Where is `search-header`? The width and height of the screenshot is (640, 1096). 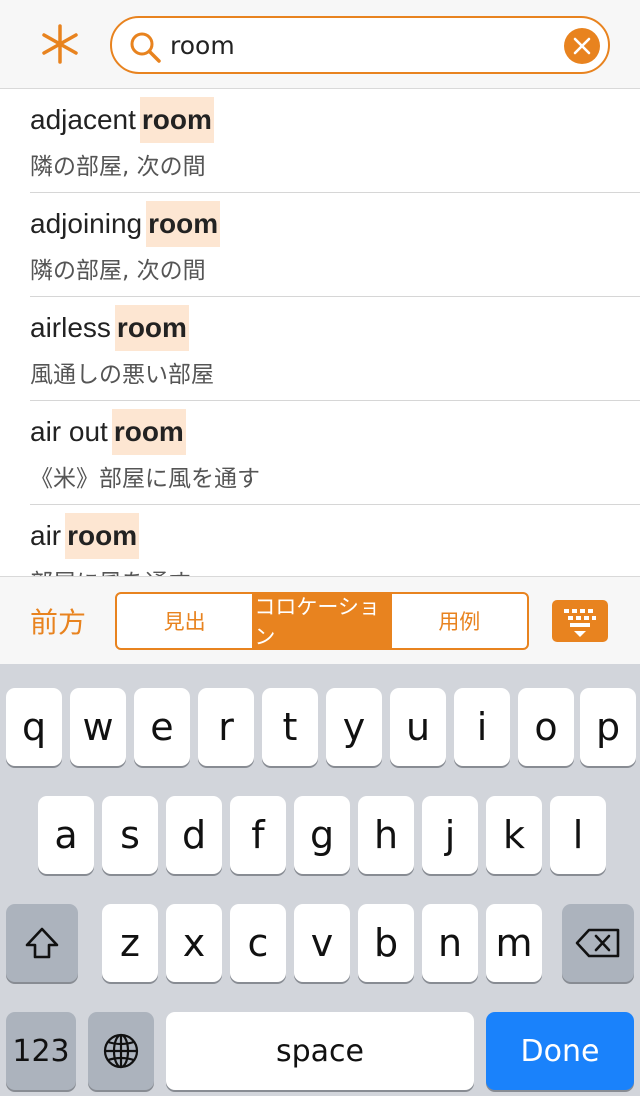
search-header is located at coordinates (320, 44).